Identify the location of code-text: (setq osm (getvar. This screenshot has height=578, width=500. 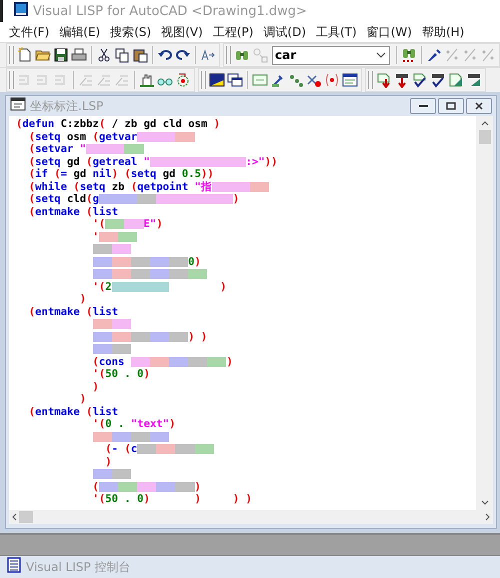
(83, 136).